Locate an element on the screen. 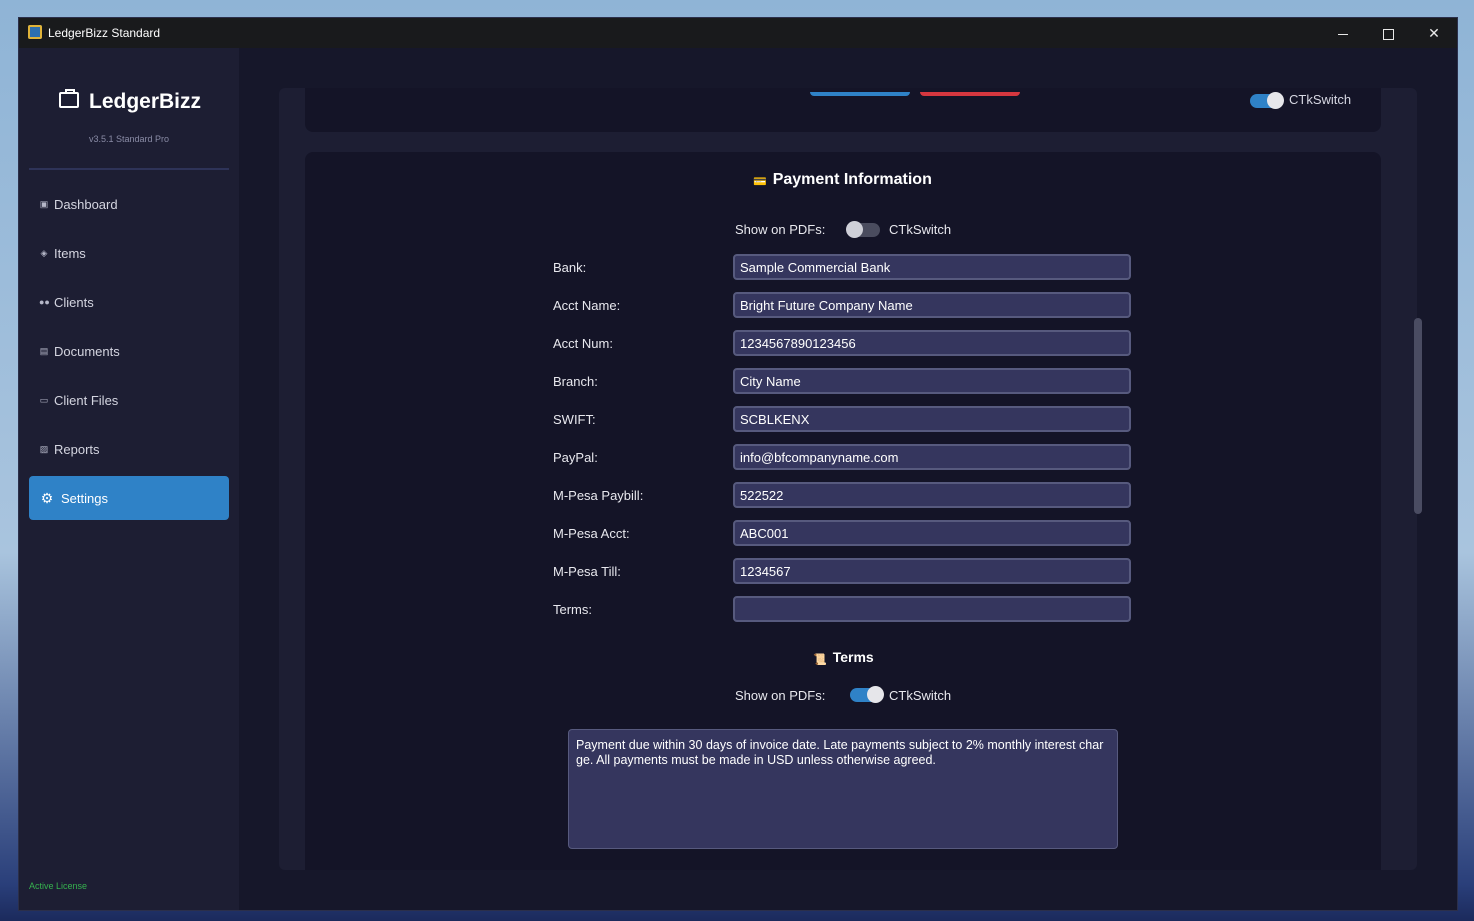 The height and width of the screenshot is (921, 1474). minimize-icon is located at coordinates (1343, 34).